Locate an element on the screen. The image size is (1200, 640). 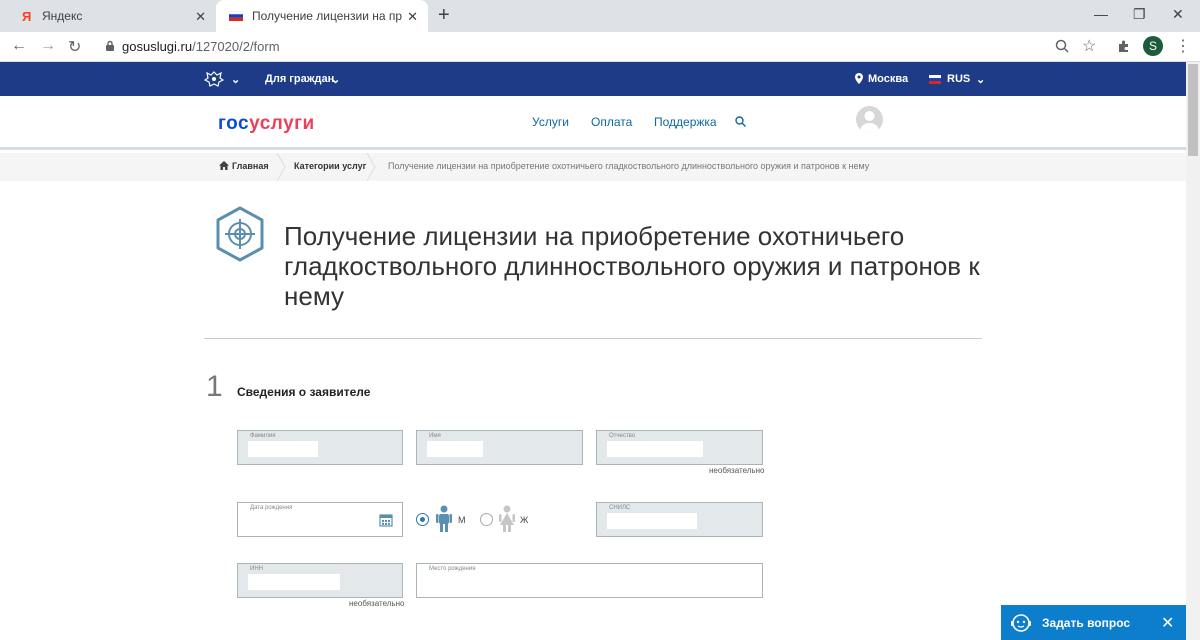
url-host: gosuslugi.ru is located at coordinates (157, 46).